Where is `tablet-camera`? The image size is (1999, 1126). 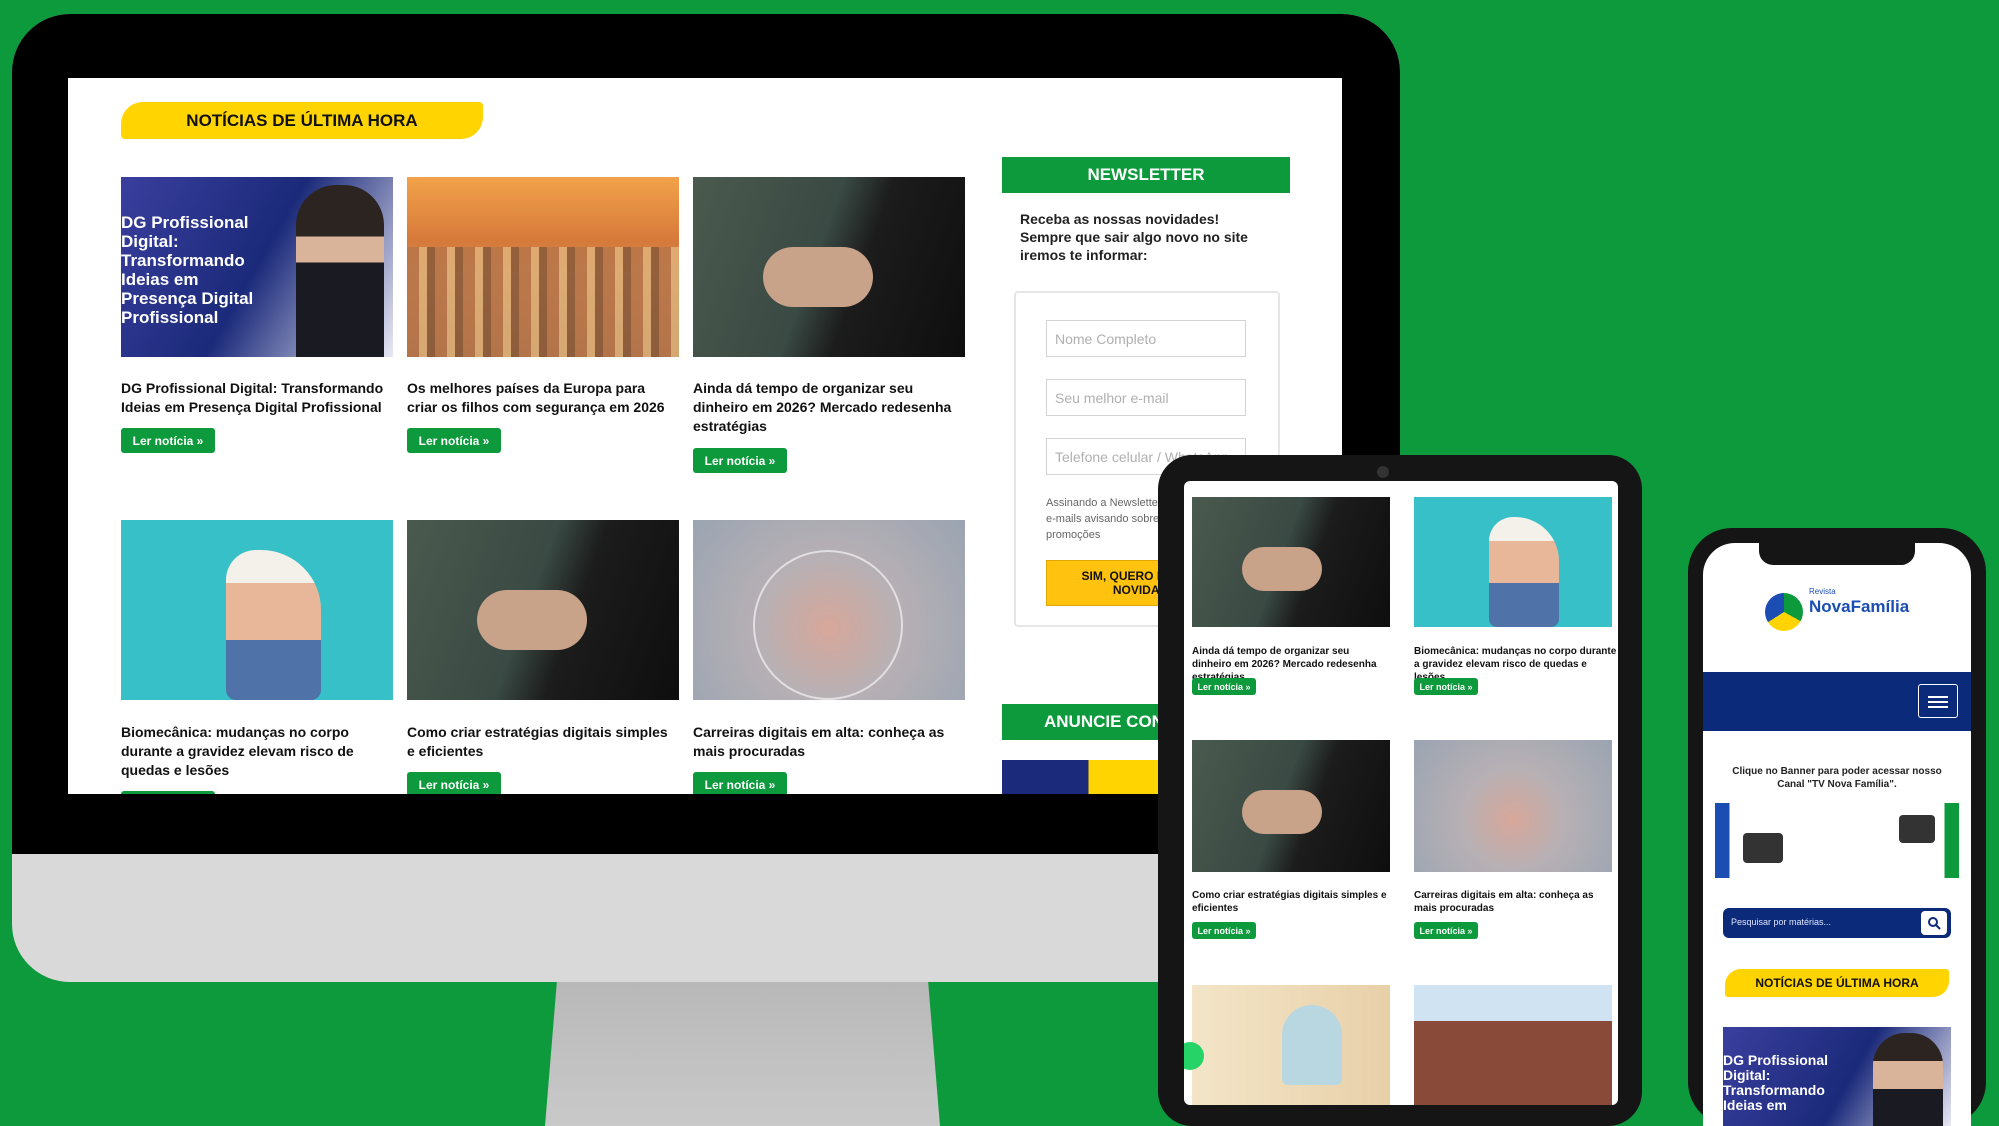 tablet-camera is located at coordinates (1383, 472).